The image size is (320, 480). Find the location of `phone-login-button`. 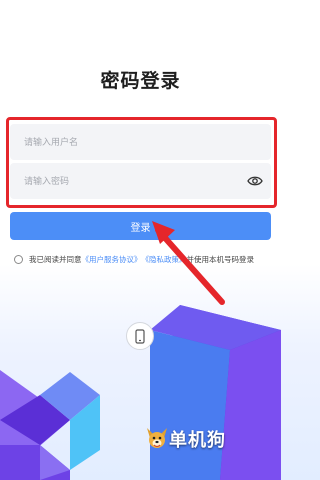

phone-login-button is located at coordinates (140, 336).